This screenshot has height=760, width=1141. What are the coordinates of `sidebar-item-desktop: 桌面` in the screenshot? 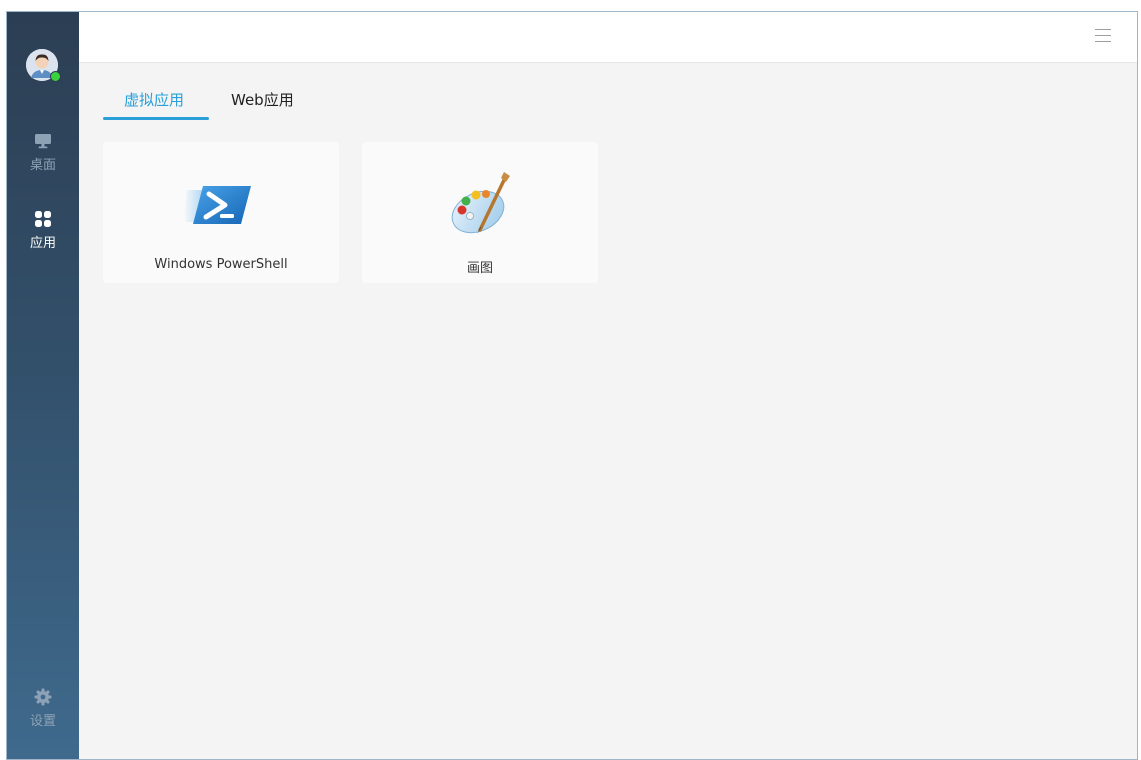 It's located at (43, 152).